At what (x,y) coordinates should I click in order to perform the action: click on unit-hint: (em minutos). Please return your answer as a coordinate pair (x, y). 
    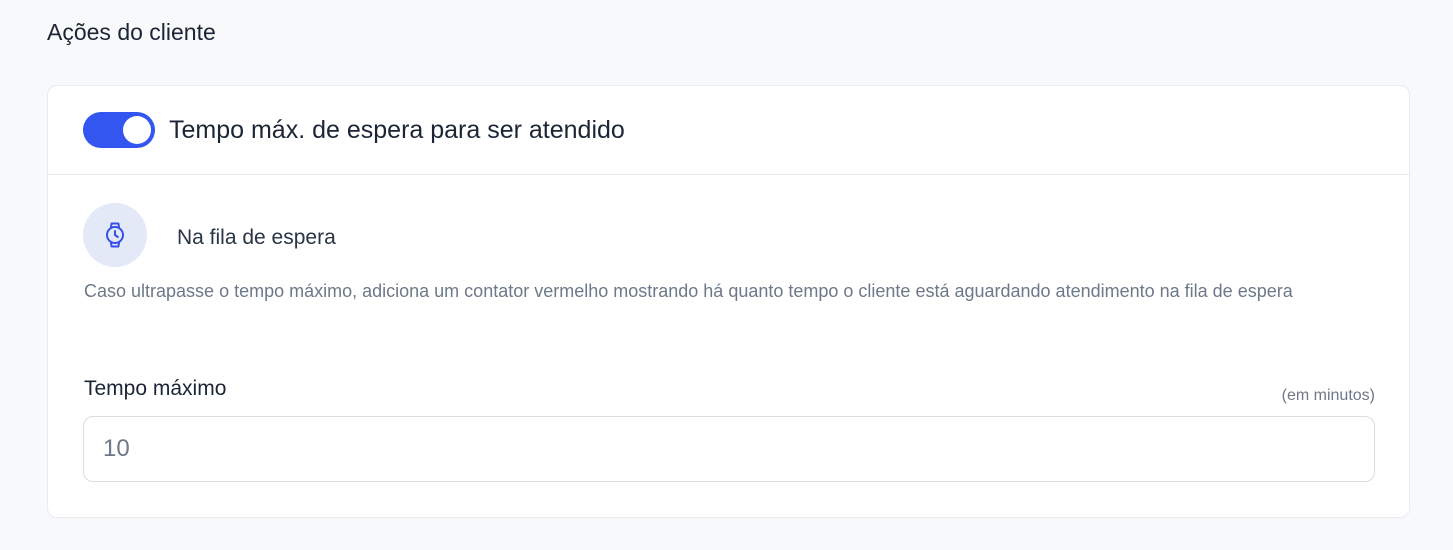
    Looking at the image, I should click on (1328, 395).